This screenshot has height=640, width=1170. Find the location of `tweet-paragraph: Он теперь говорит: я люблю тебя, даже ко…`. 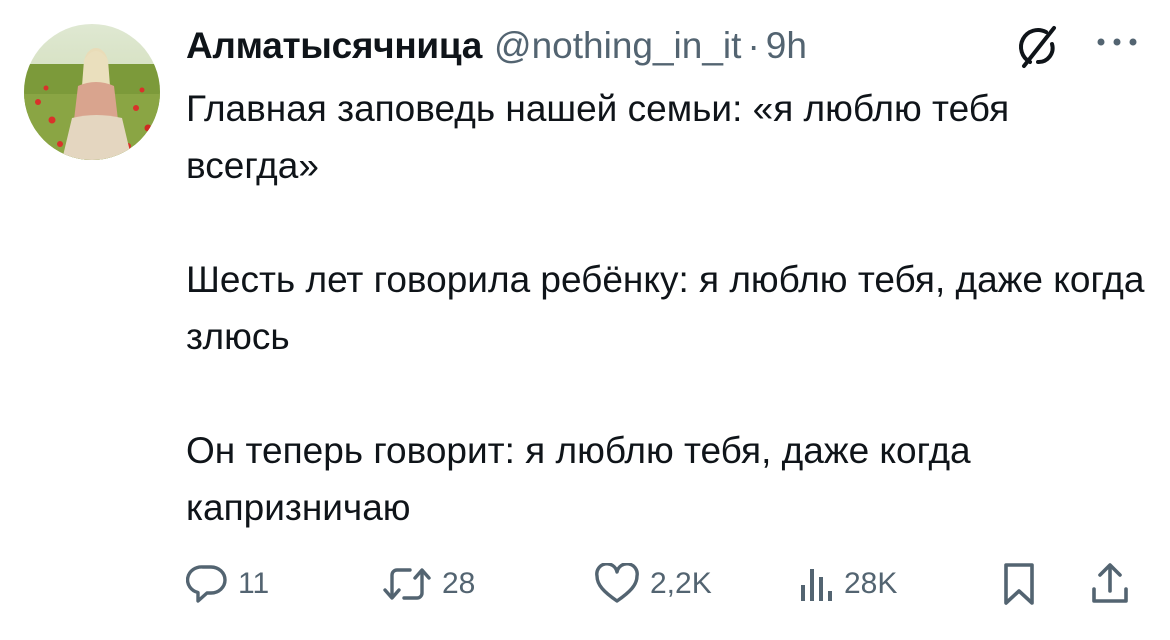

tweet-paragraph: Он теперь говорит: я люблю тебя, даже ко… is located at coordinates (578, 479).